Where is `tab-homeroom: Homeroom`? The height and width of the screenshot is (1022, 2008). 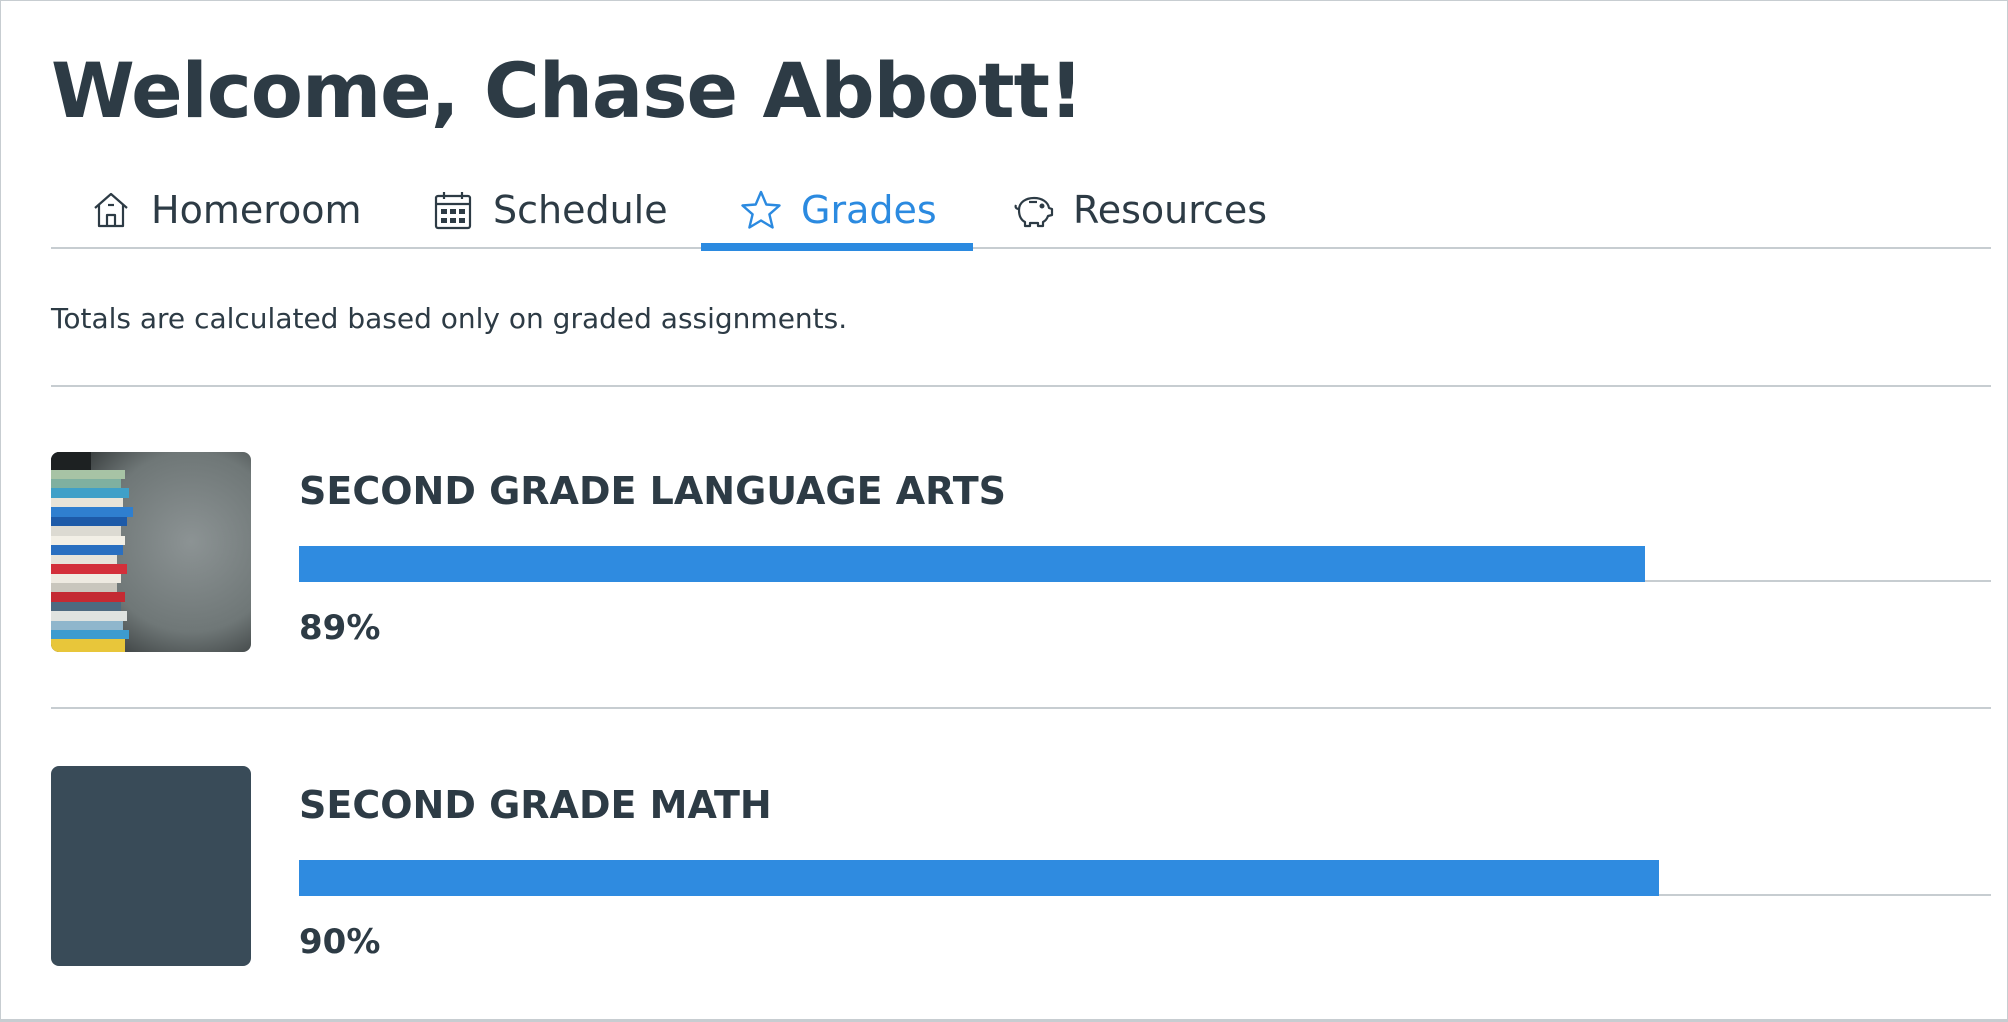 tab-homeroom: Homeroom is located at coordinates (225, 210).